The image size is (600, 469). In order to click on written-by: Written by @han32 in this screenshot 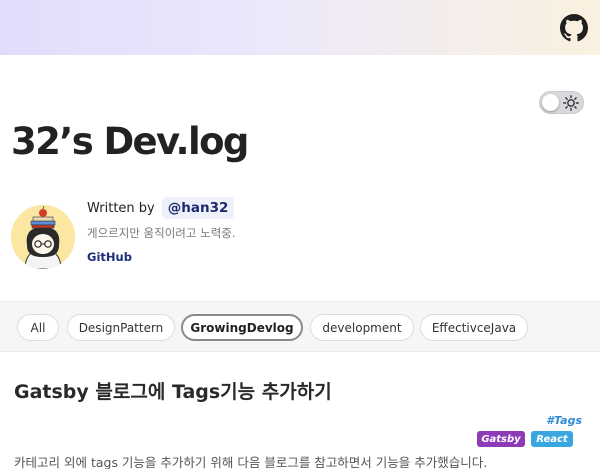, I will do `click(161, 208)`.